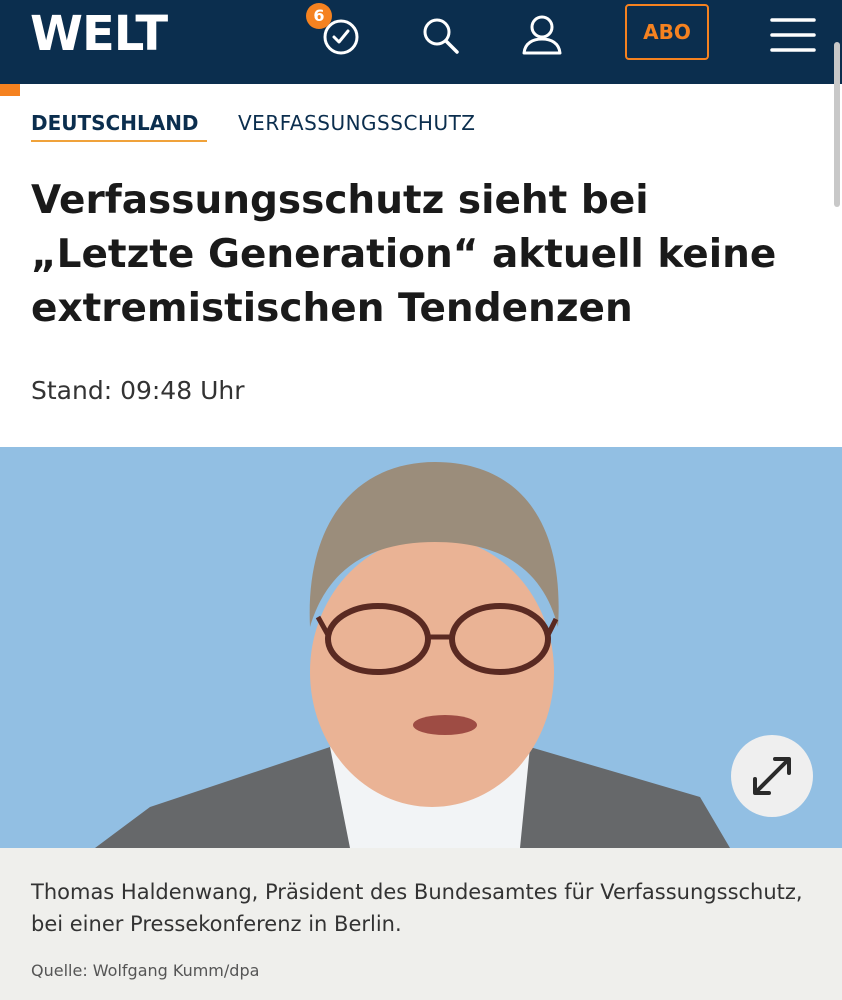 The height and width of the screenshot is (1000, 842). Describe the element at coordinates (10, 90) in the screenshot. I see `header-accent` at that location.